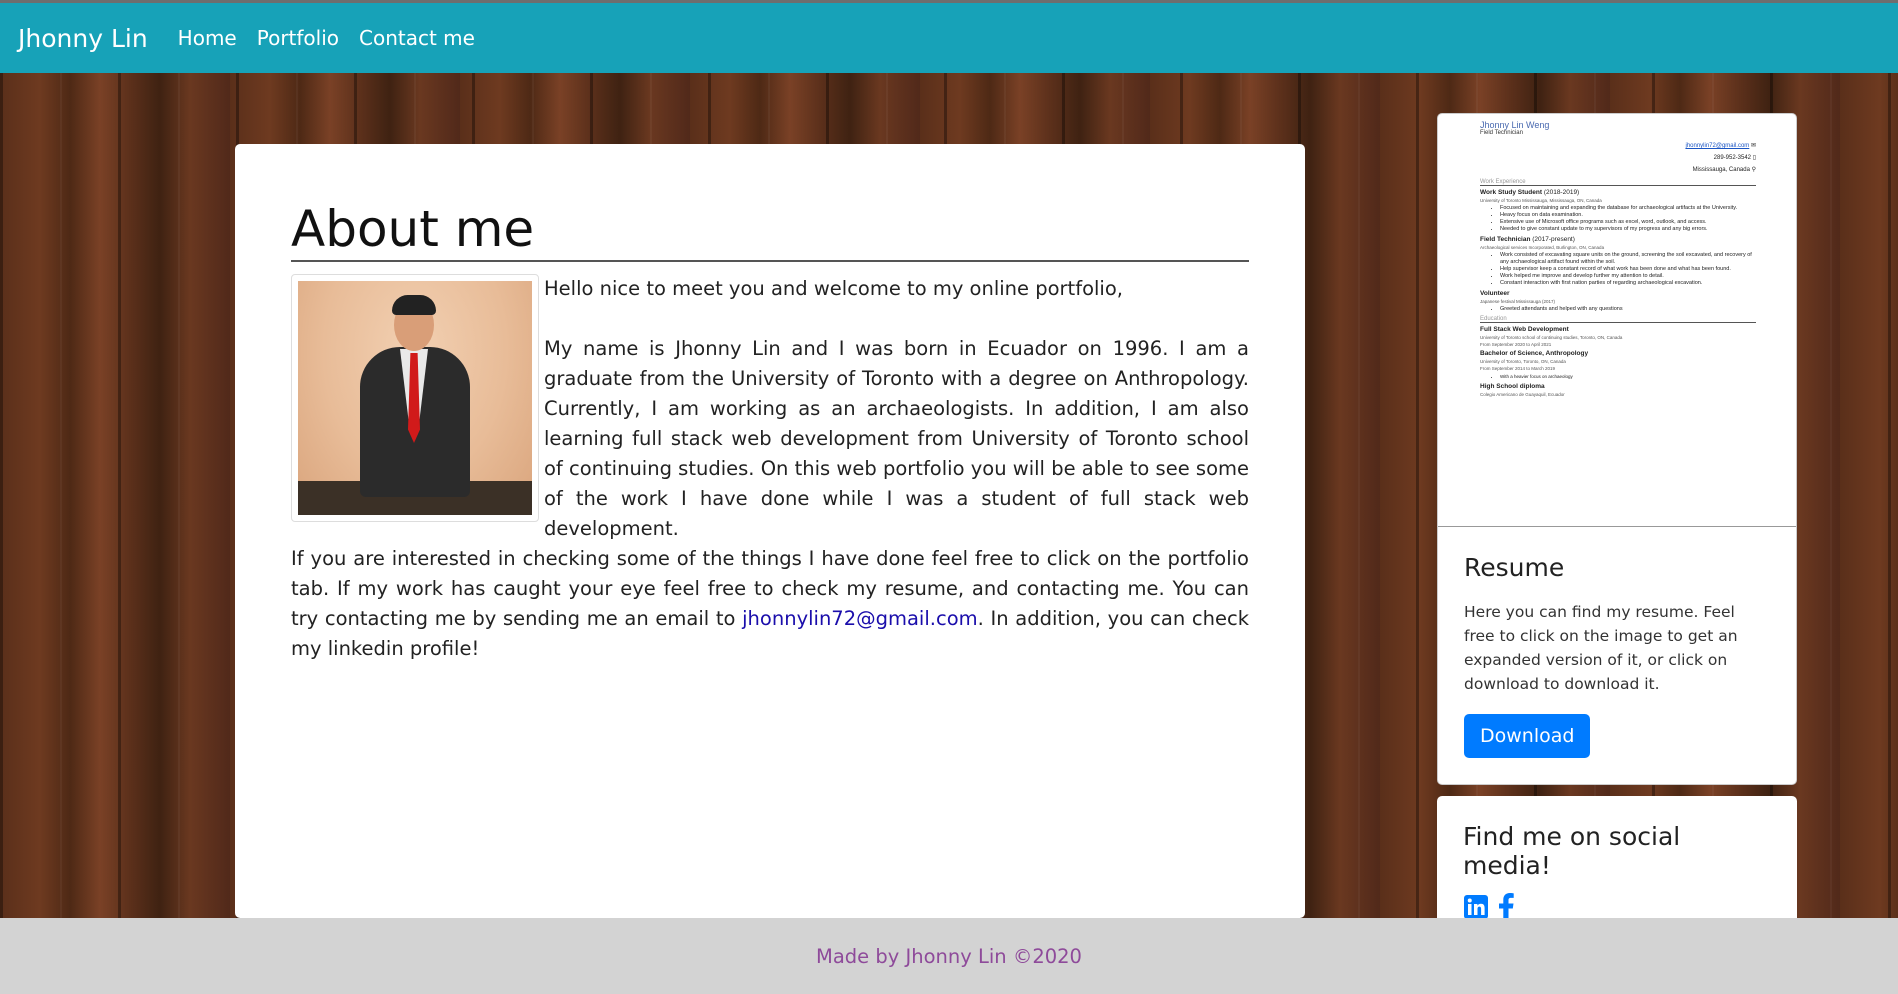 This screenshot has height=994, width=1898. What do you see at coordinates (949, 38) in the screenshot?
I see `navbar: Jhonny Lin Home Portfolio Contact me` at bounding box center [949, 38].